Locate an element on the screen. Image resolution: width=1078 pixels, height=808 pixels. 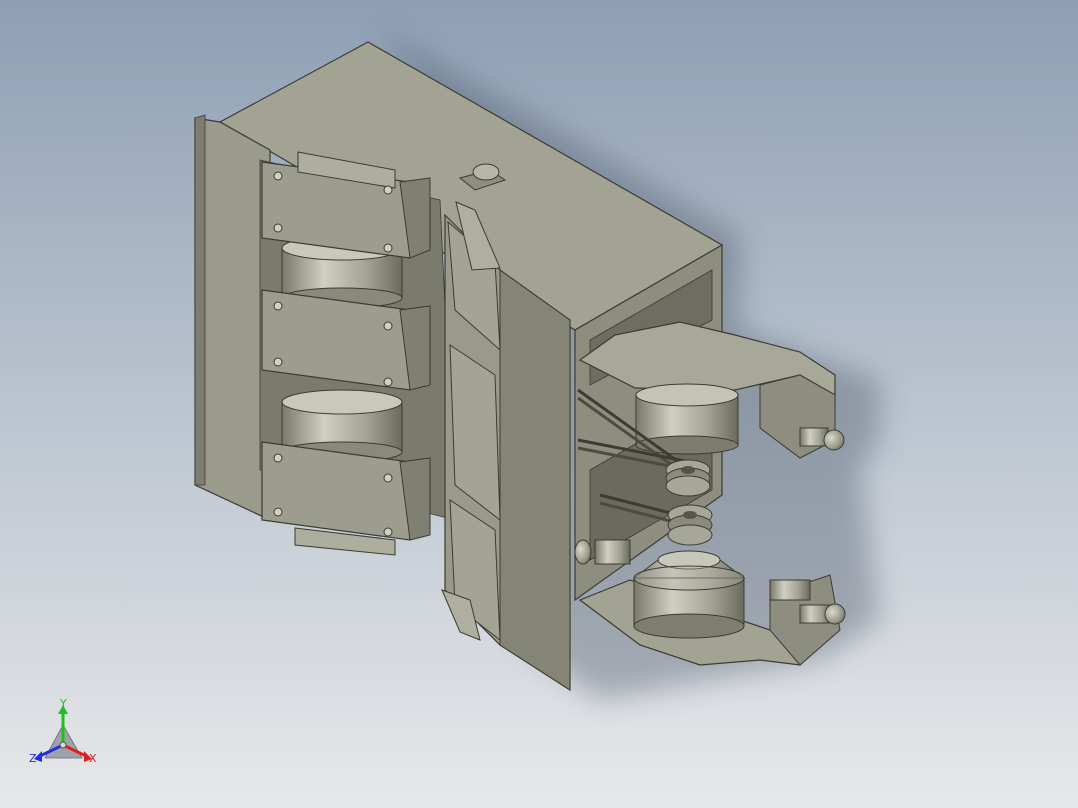
middle-pulley is located at coordinates (688, 478).